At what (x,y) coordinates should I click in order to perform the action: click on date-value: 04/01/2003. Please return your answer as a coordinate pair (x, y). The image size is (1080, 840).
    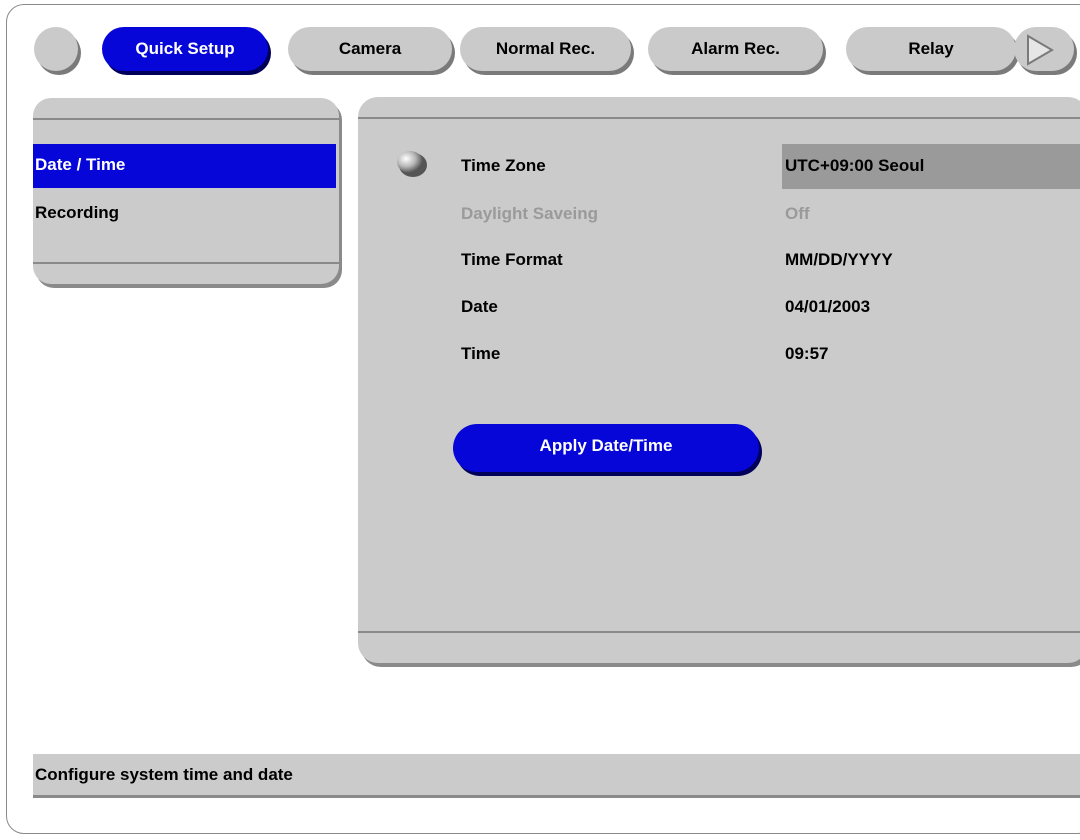
    Looking at the image, I should click on (827, 307).